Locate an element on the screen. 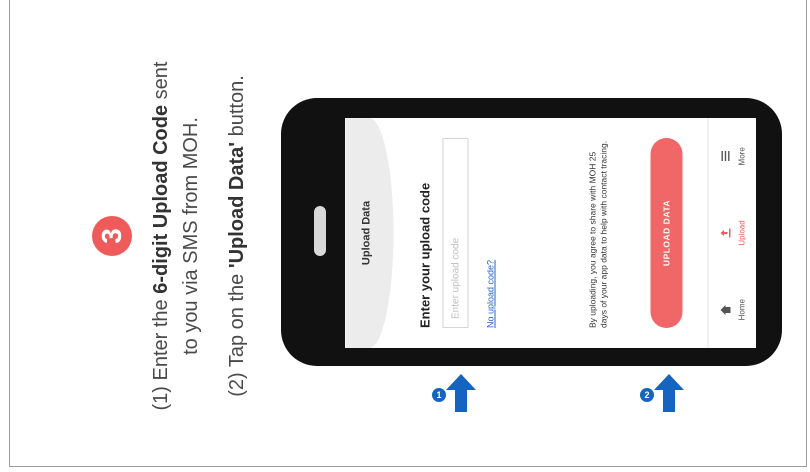  nav-more: More is located at coordinates (732, 156).